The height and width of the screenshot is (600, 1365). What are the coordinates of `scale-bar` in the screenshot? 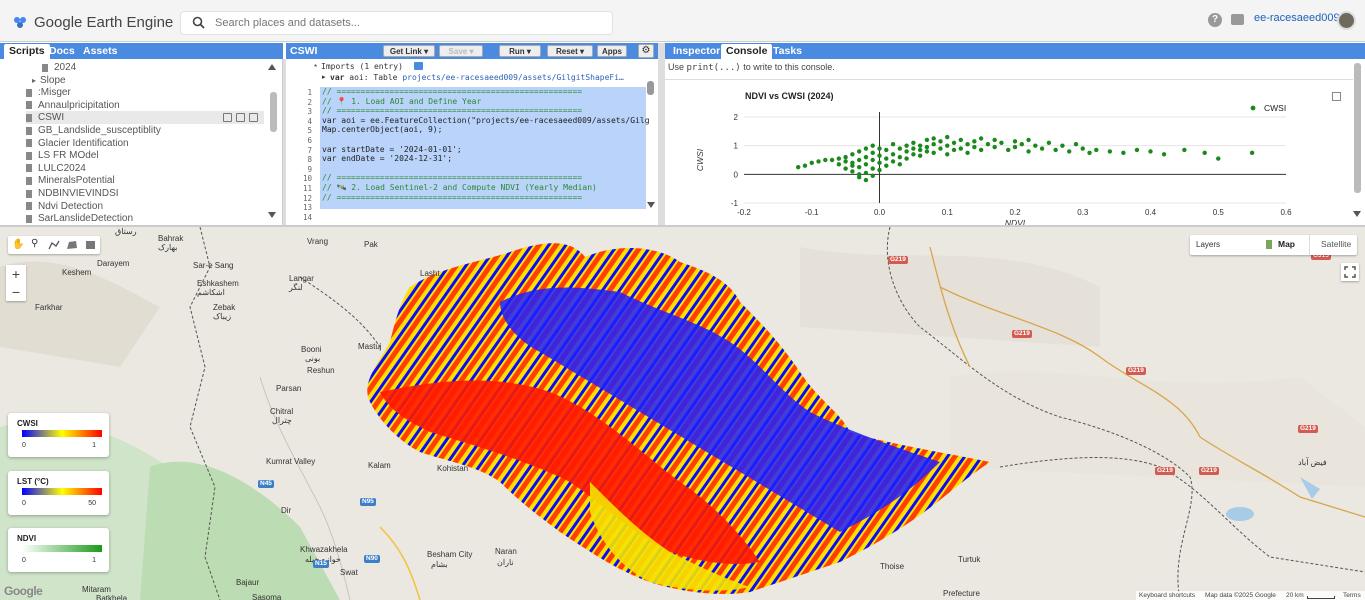 It's located at (1321, 597).